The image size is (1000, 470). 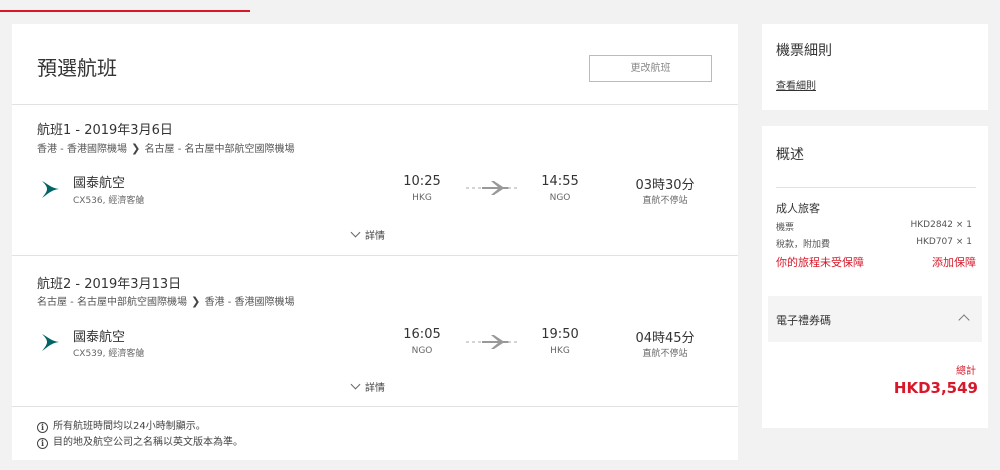 What do you see at coordinates (798, 208) in the screenshot?
I see `passenger-type: 成人旅客` at bounding box center [798, 208].